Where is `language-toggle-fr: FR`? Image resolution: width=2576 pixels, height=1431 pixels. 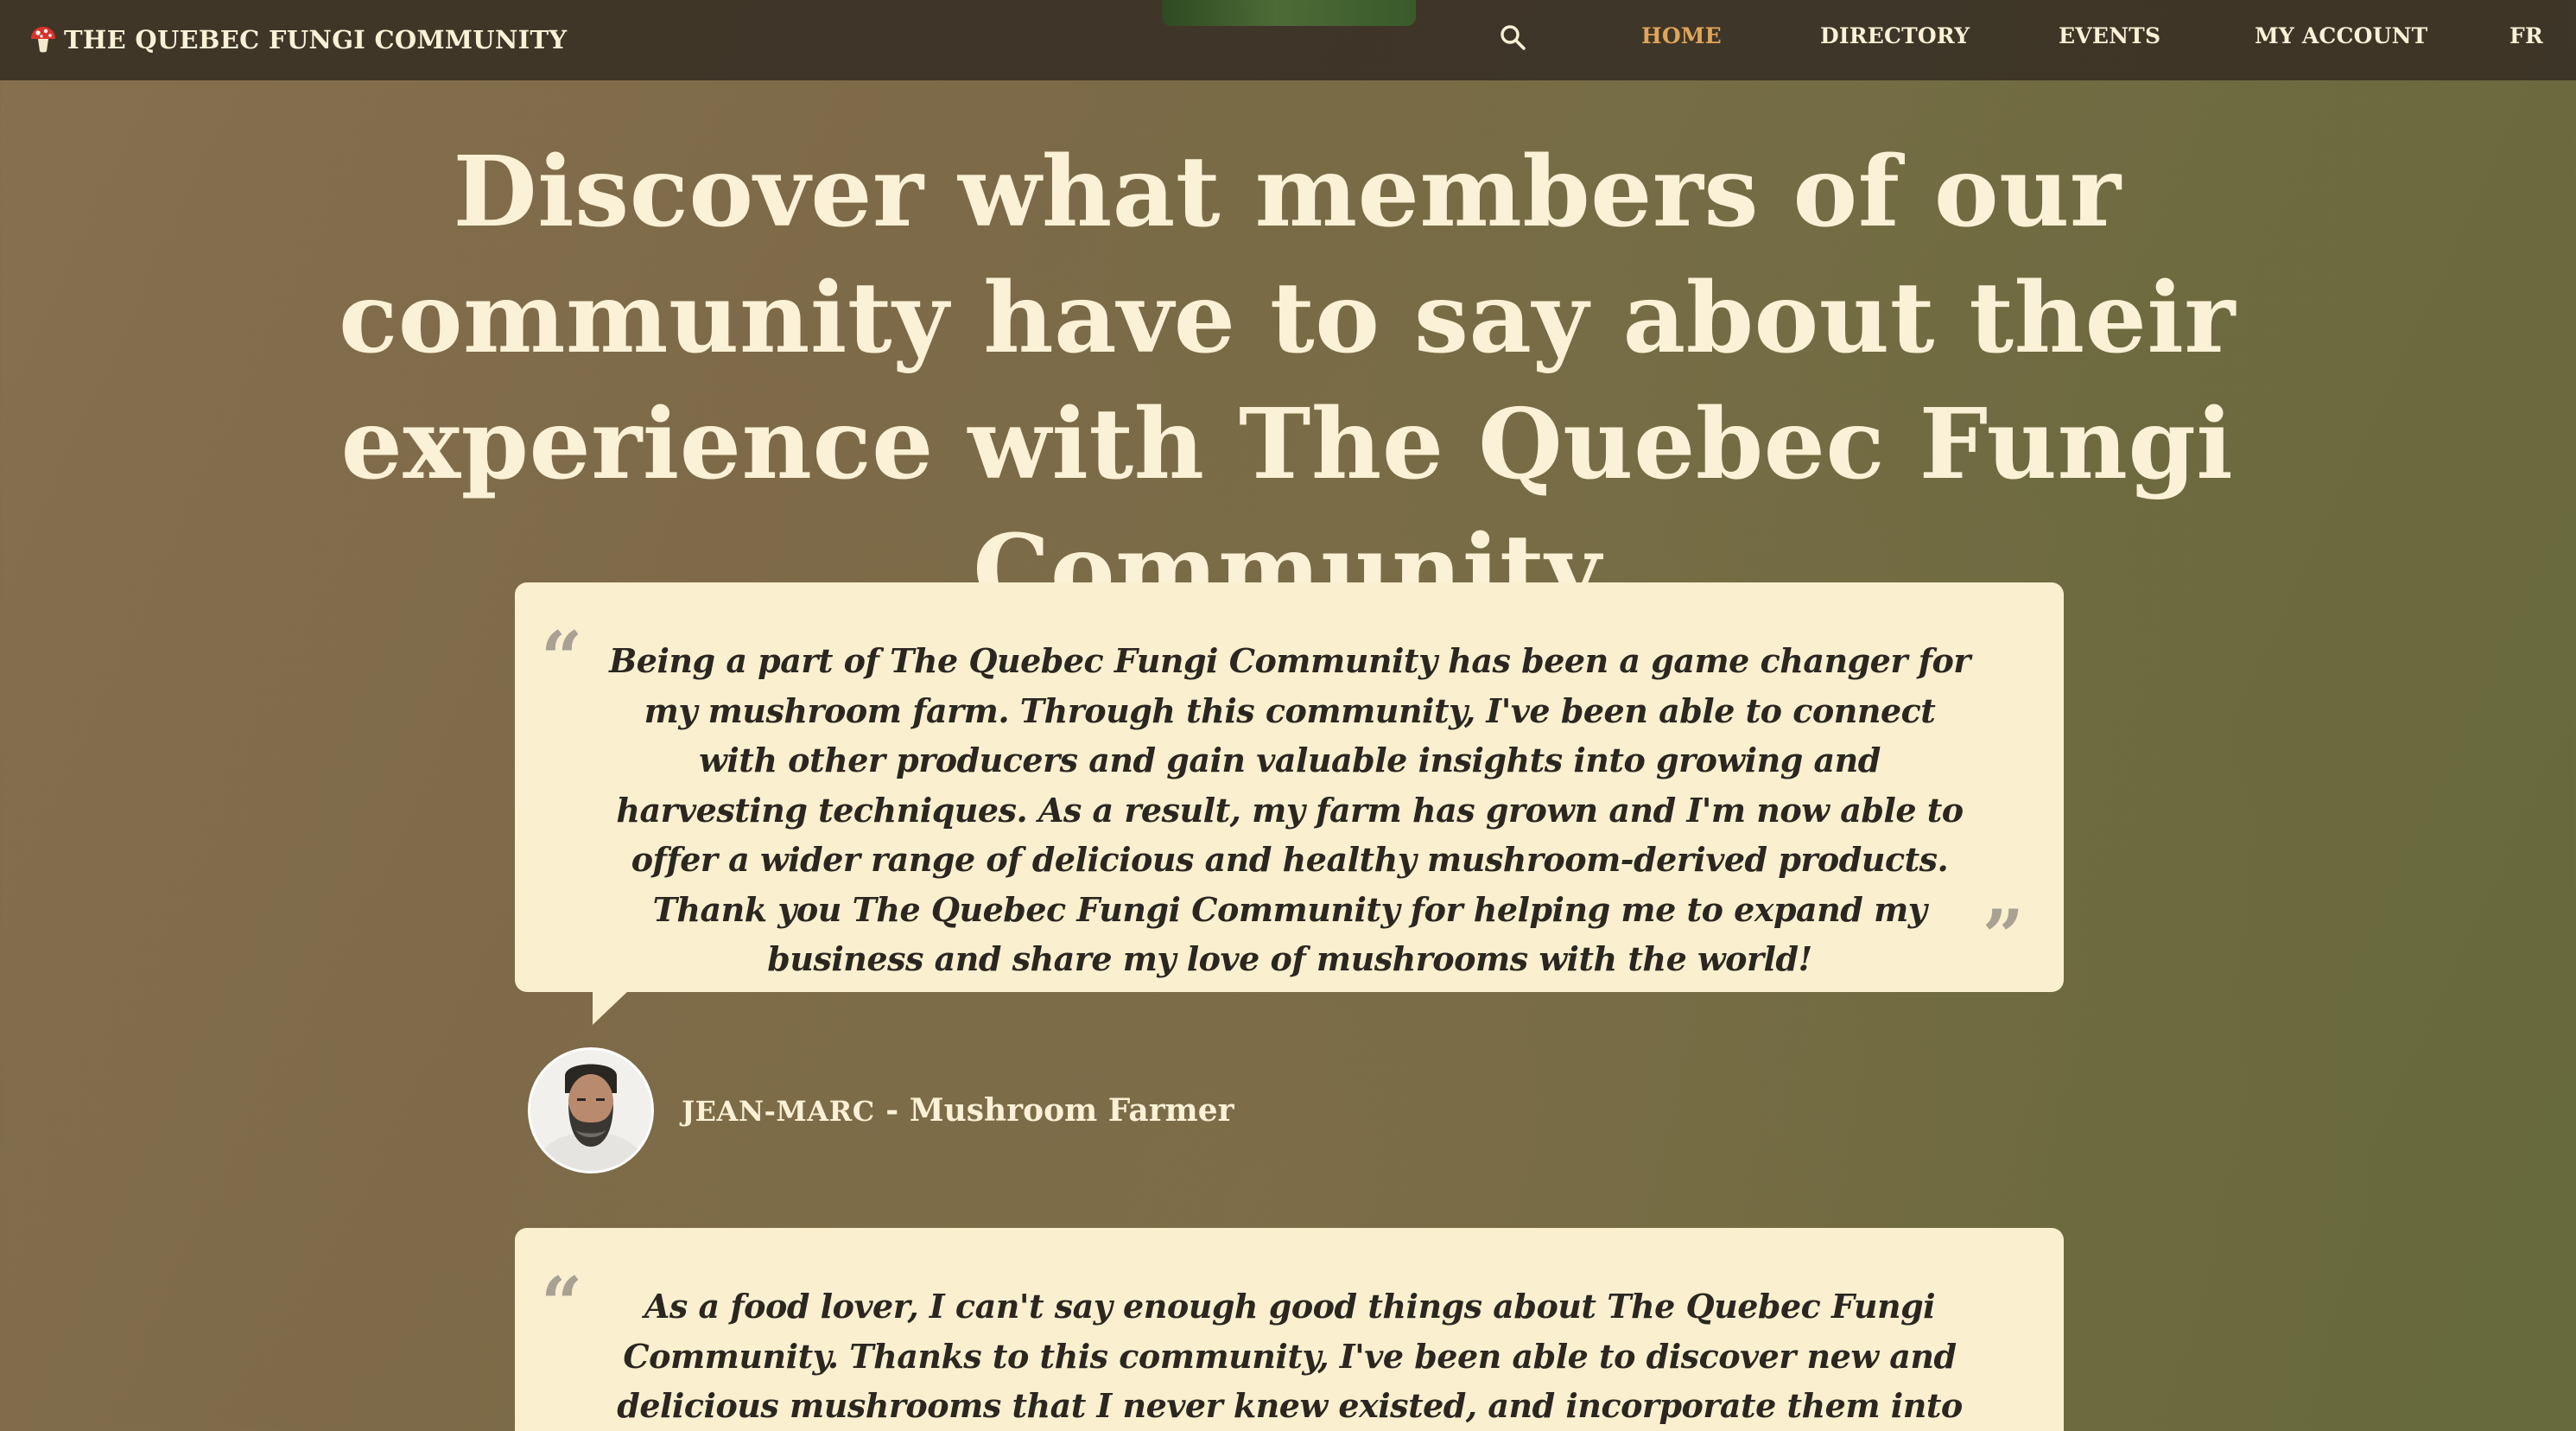 language-toggle-fr: FR is located at coordinates (2526, 36).